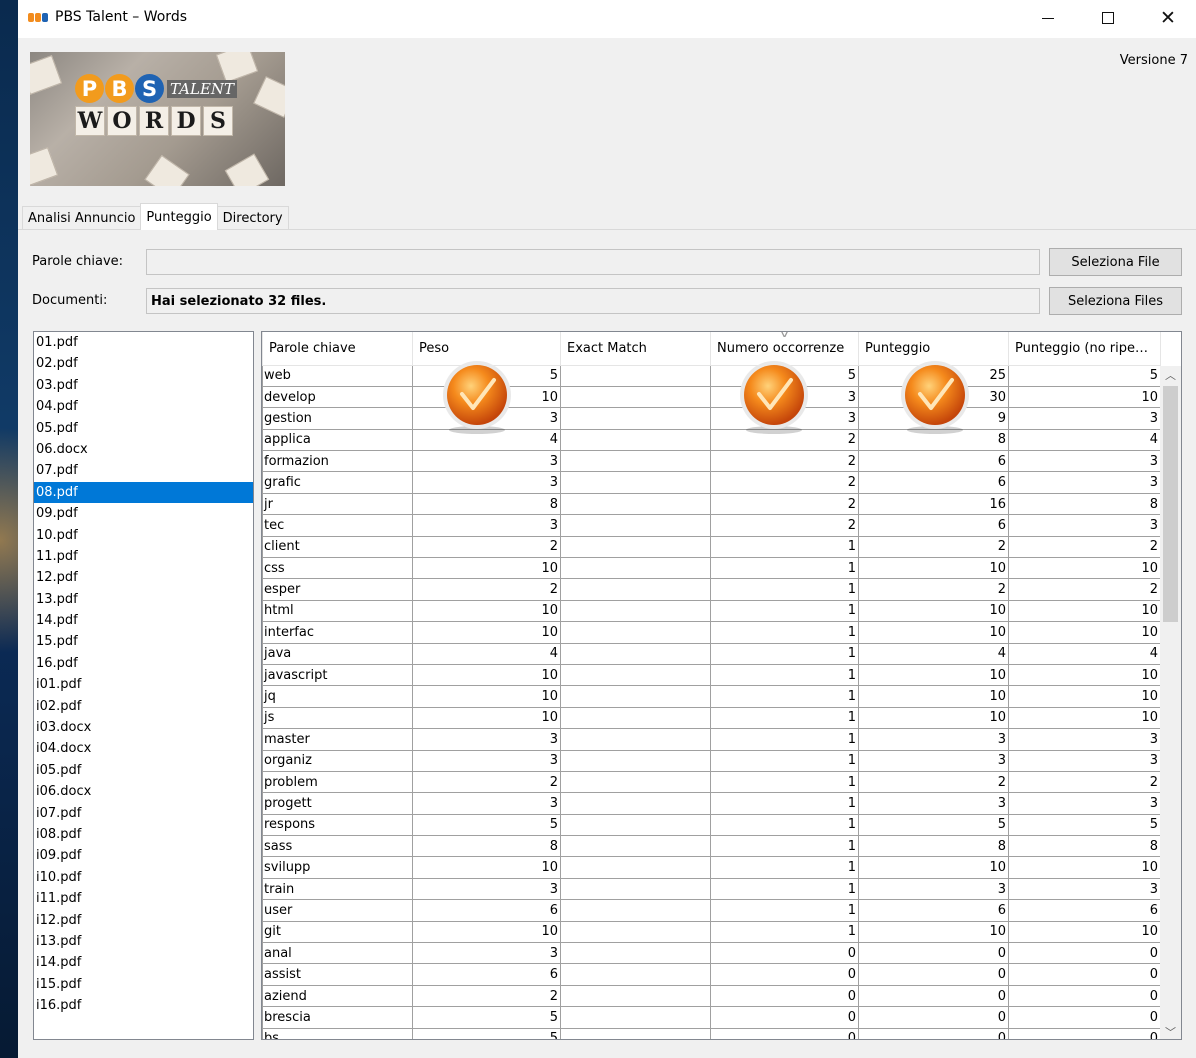 This screenshot has width=1196, height=1058. I want to click on table-cell: 4, so click(1084, 440).